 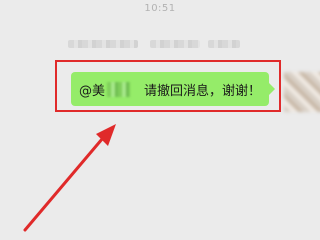 What do you see at coordinates (66, 181) in the screenshot?
I see `arrow-shaft` at bounding box center [66, 181].